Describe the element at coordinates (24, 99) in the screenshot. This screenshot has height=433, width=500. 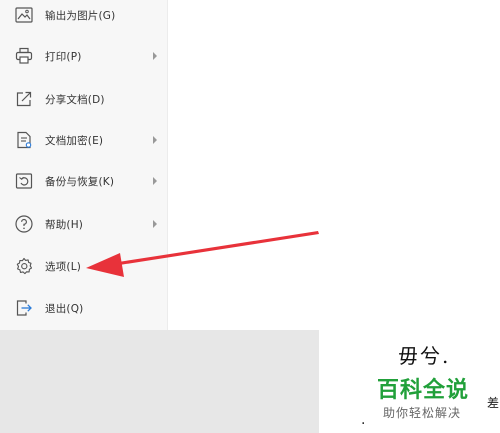
I see `share-icon` at that location.